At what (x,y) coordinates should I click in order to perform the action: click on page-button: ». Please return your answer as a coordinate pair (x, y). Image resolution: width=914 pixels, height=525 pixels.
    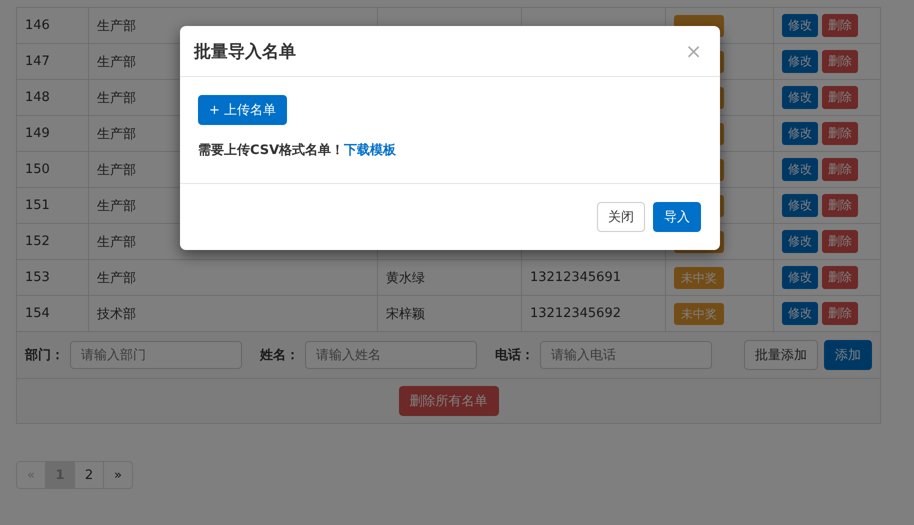
    Looking at the image, I should click on (118, 475).